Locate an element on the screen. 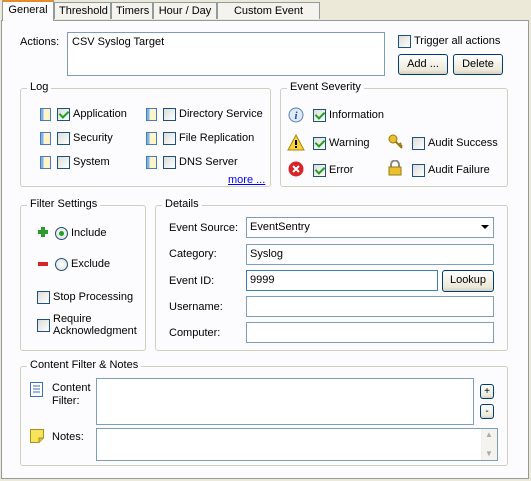  log-application-checkbox is located at coordinates (63, 114).